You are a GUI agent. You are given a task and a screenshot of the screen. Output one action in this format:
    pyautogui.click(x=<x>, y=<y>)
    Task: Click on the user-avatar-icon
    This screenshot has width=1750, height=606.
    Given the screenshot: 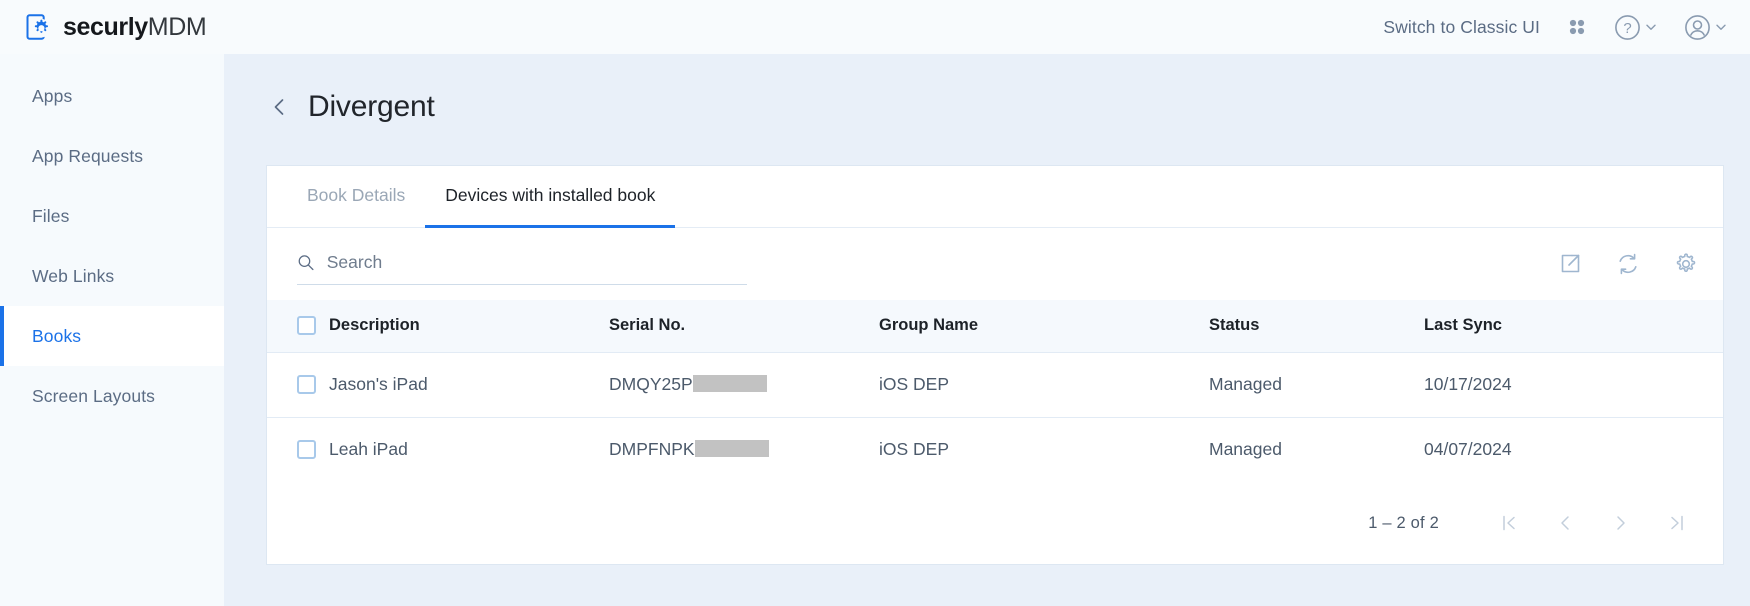 What is the action you would take?
    pyautogui.click(x=1697, y=27)
    